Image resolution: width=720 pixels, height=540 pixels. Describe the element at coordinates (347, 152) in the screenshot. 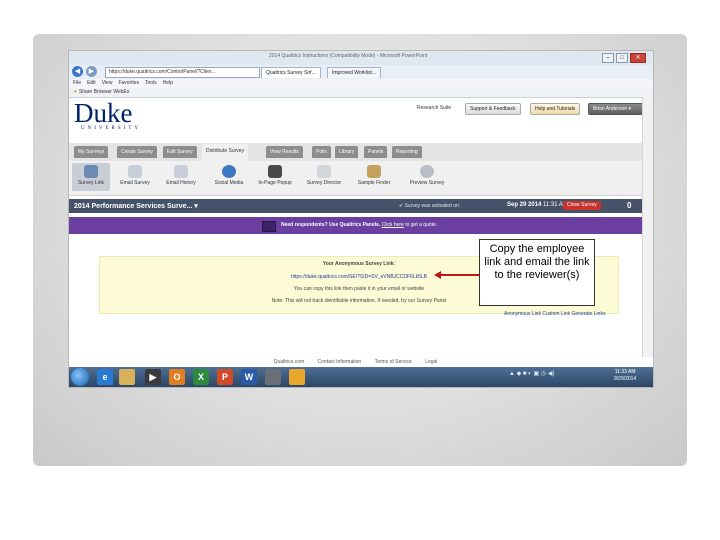

I see `tab-library: Library` at that location.